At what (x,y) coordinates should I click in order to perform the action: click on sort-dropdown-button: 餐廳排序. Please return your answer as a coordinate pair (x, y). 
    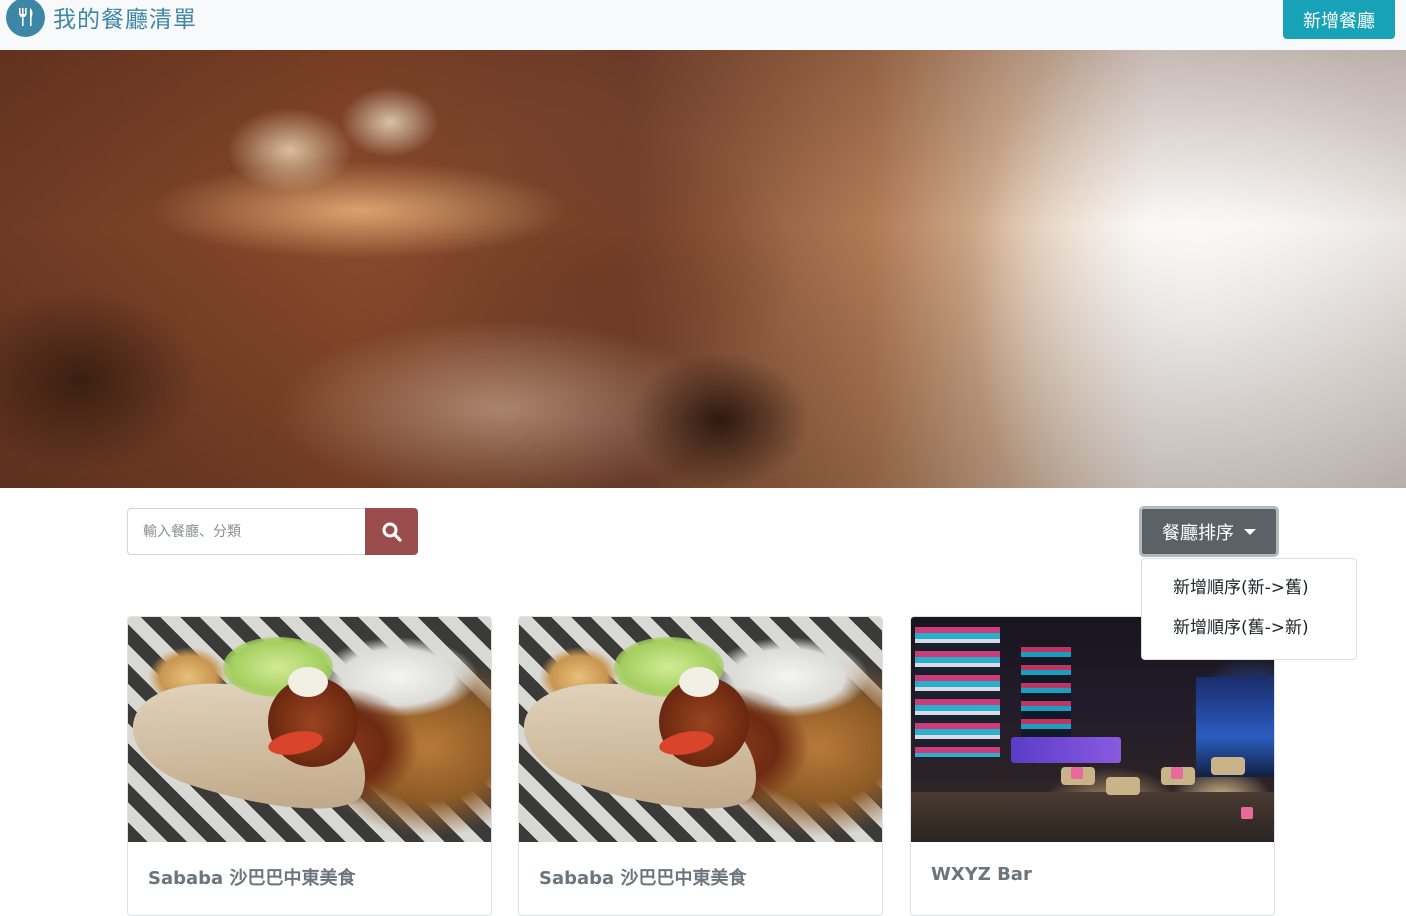
    Looking at the image, I should click on (1209, 531).